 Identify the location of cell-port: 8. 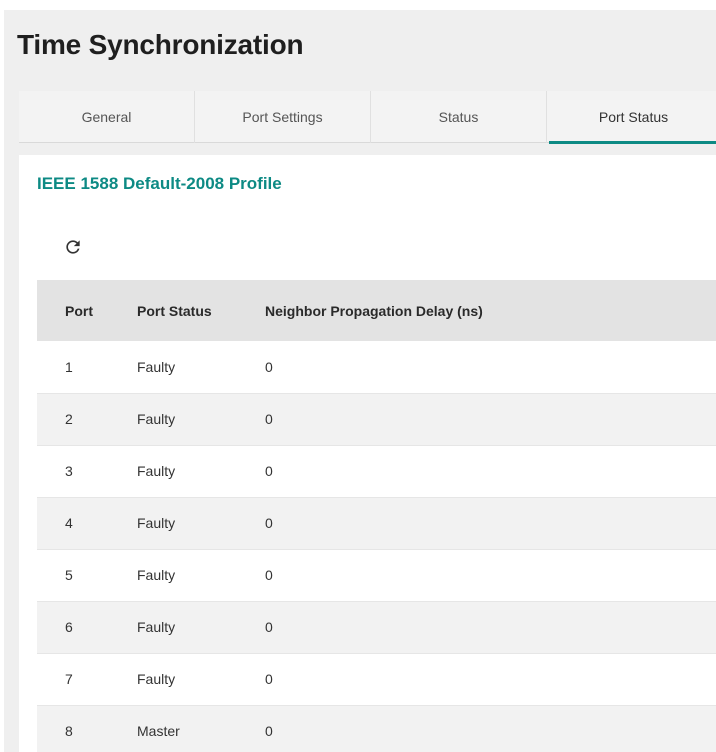
(87, 728).